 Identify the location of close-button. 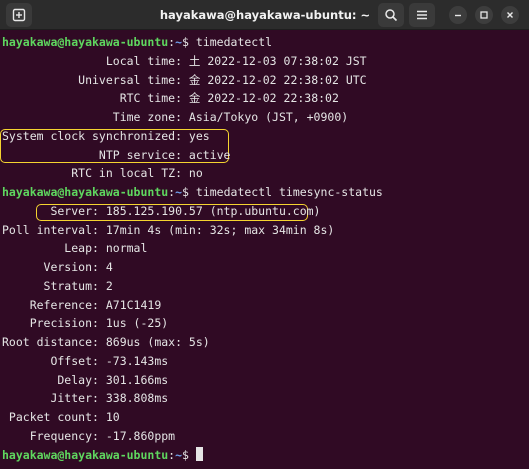
(510, 15).